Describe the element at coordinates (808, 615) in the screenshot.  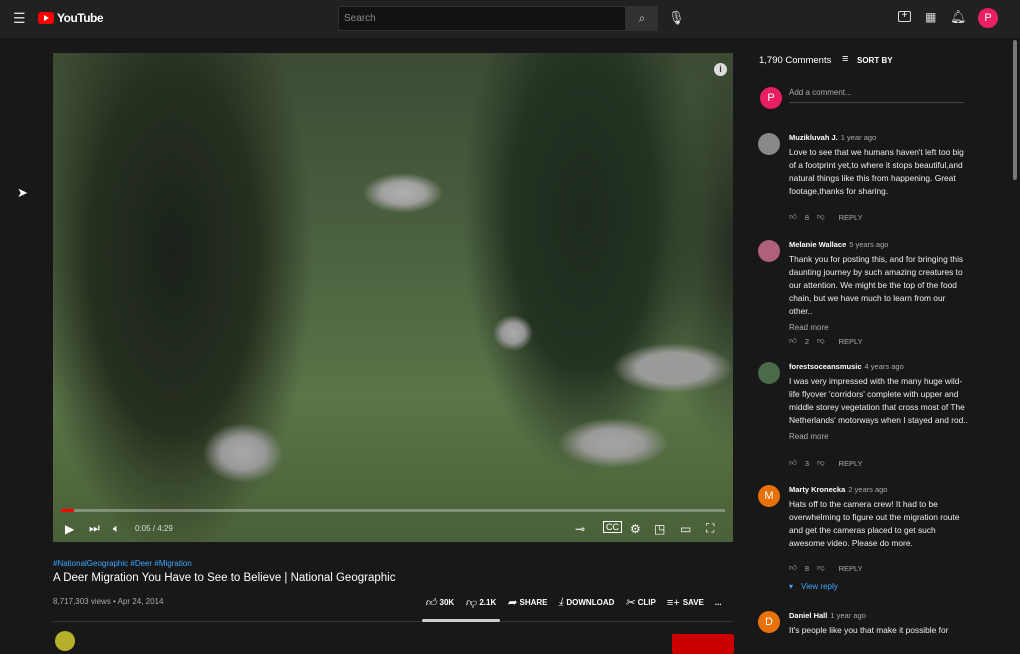
I see `comment-author: Daniel Hall` at that location.